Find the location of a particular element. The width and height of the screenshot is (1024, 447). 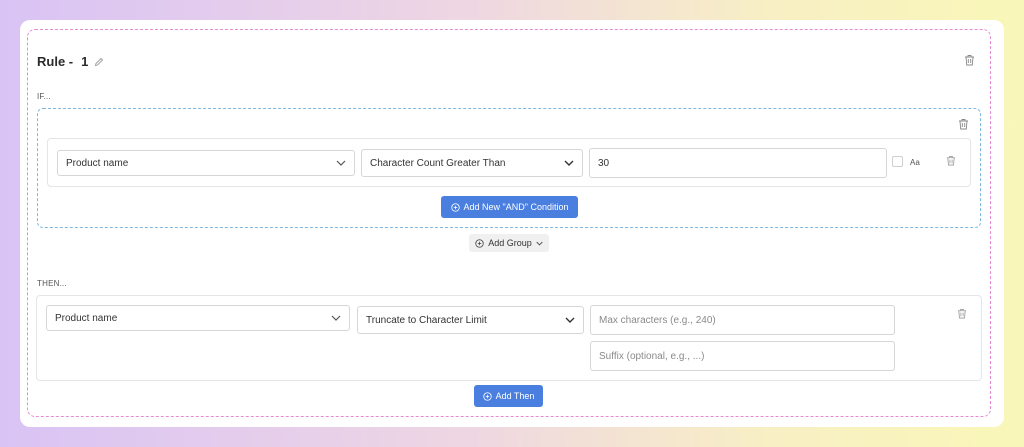

action-operation-select: Truncate to Character Limit is located at coordinates (470, 320).